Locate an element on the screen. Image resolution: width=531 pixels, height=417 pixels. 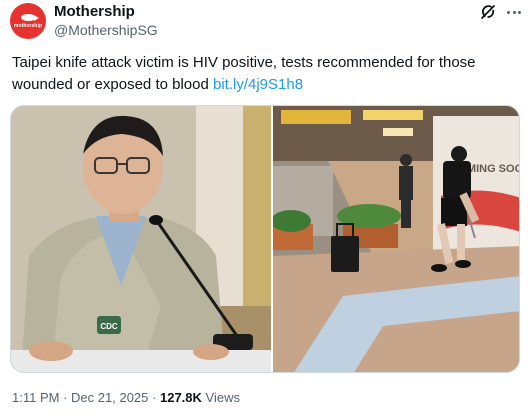
views-label: Views is located at coordinates (222, 397).